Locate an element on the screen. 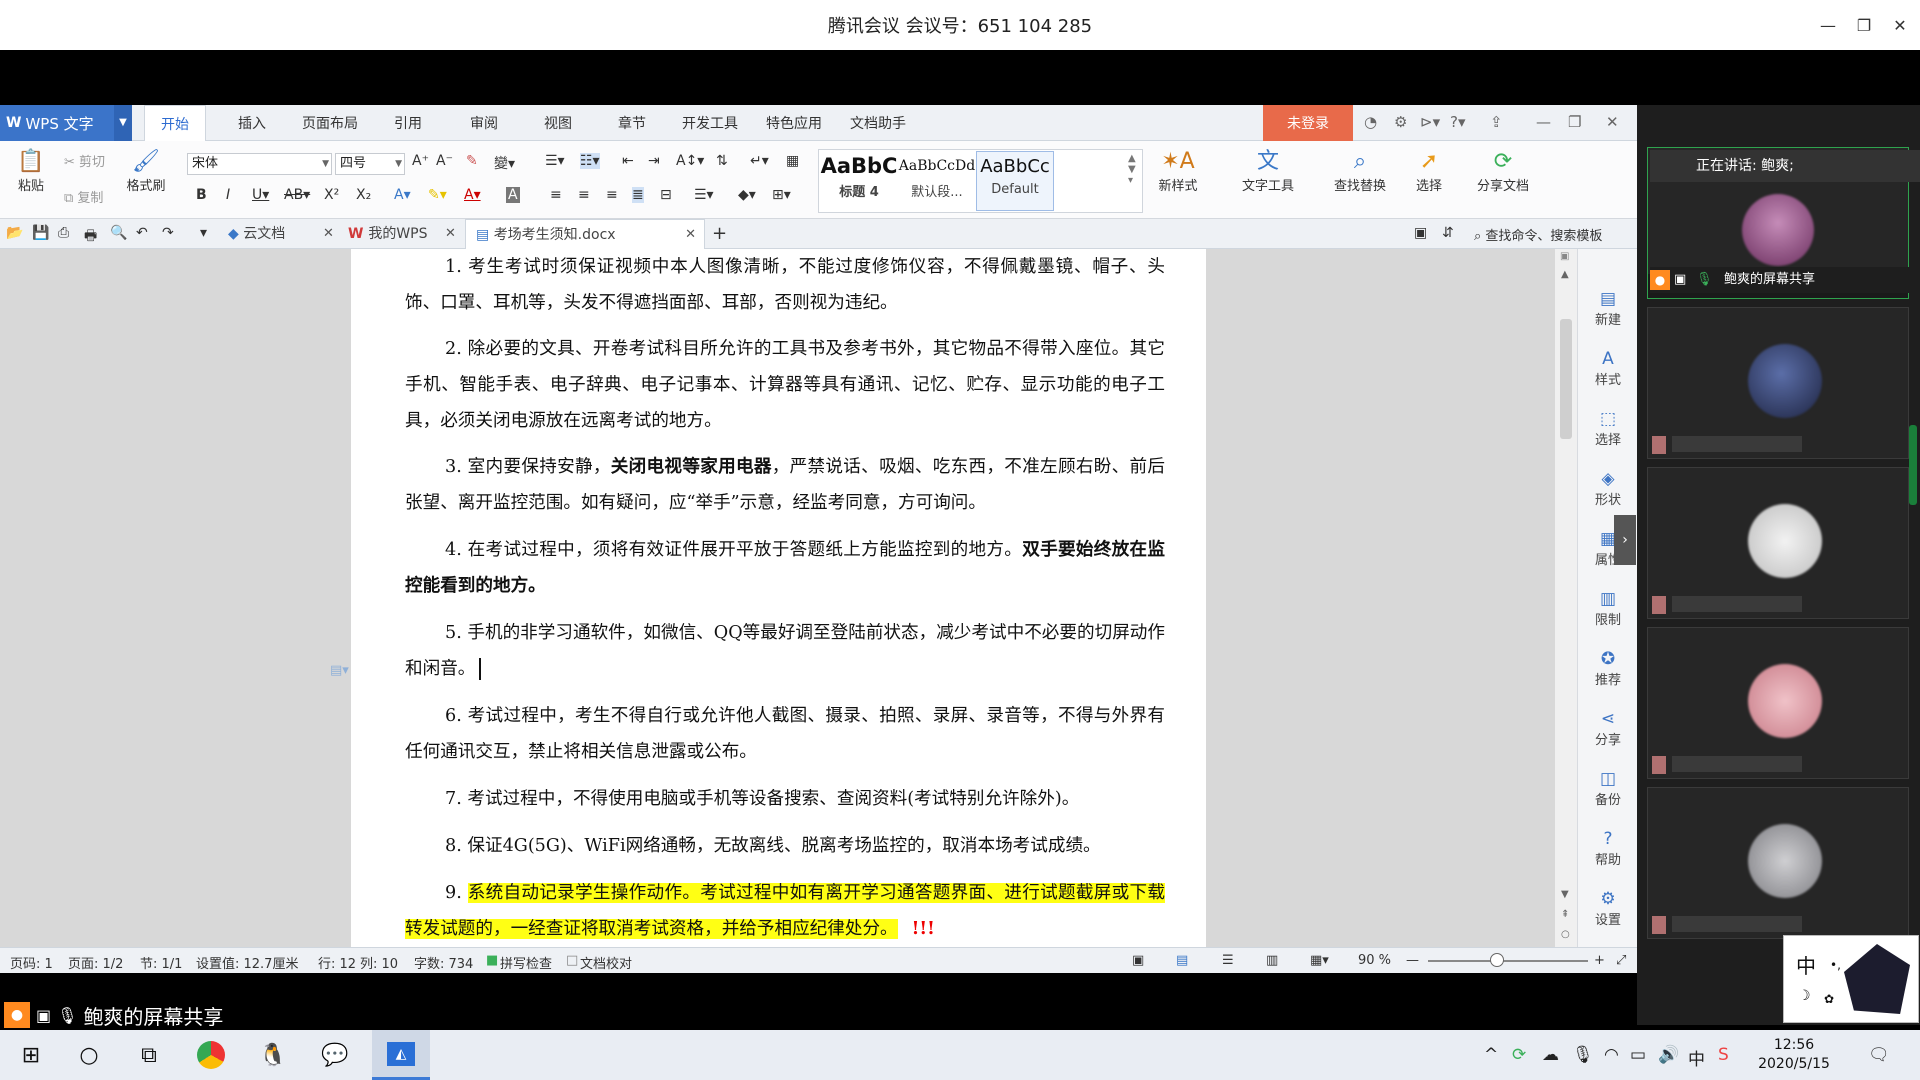 Image resolution: width=1920 pixels, height=1080 pixels. tab-special: 特色应用 is located at coordinates (794, 123).